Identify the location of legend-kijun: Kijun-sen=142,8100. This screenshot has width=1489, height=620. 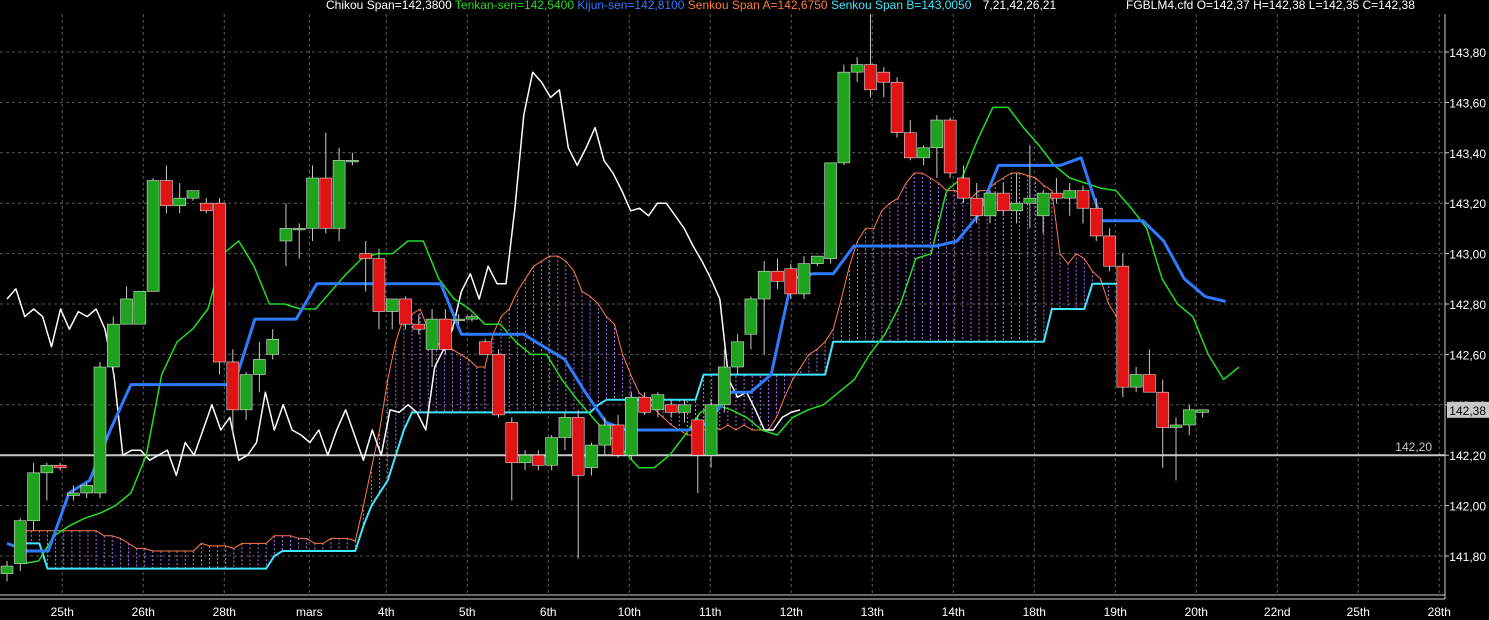
(631, 6).